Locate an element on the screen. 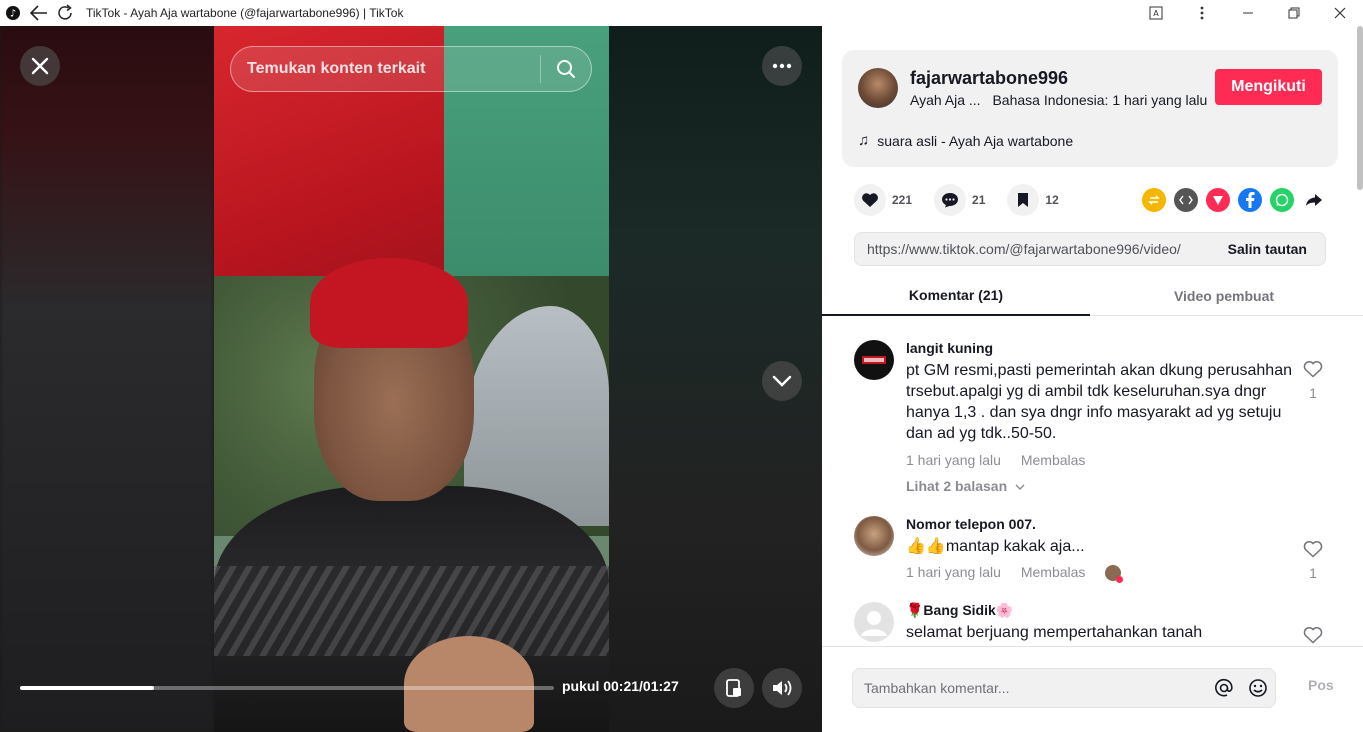  more-options-button is located at coordinates (782, 66).